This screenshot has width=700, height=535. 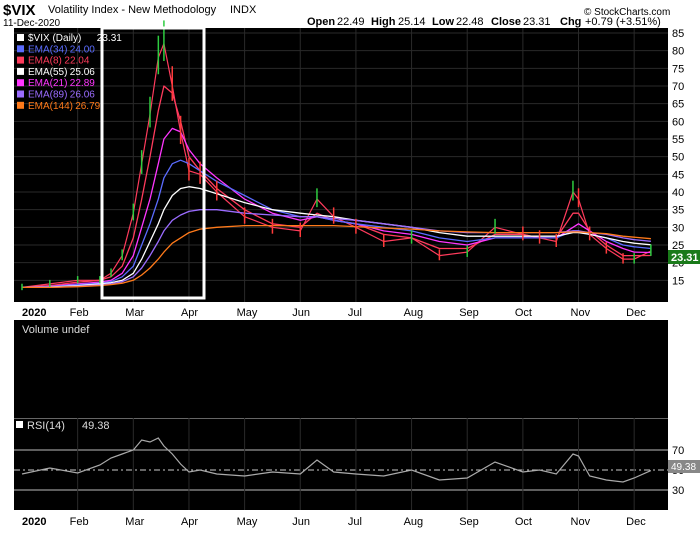 I want to click on price-y-tick-label: 75, so click(x=678, y=69).